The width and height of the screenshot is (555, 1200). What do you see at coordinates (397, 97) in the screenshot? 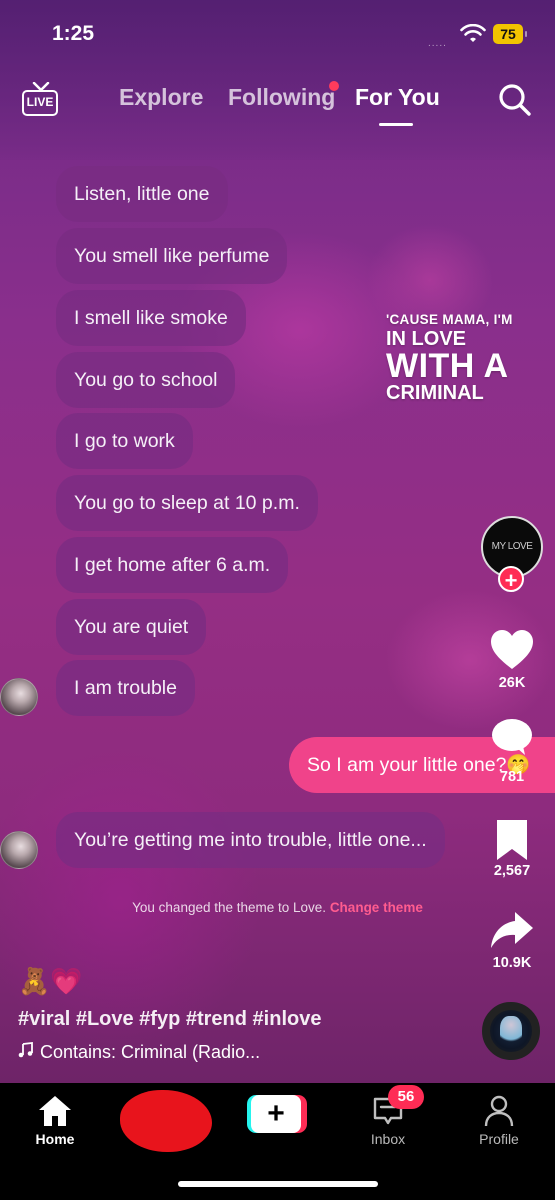
I see `tab-for-you: For You` at bounding box center [397, 97].